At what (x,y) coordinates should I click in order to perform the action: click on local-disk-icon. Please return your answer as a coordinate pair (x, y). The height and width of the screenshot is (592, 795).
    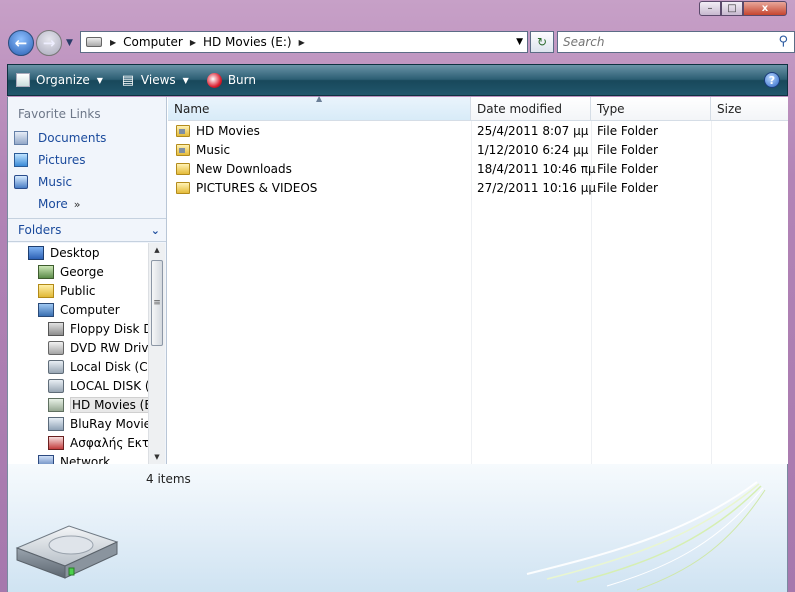
    Looking at the image, I should click on (56, 366).